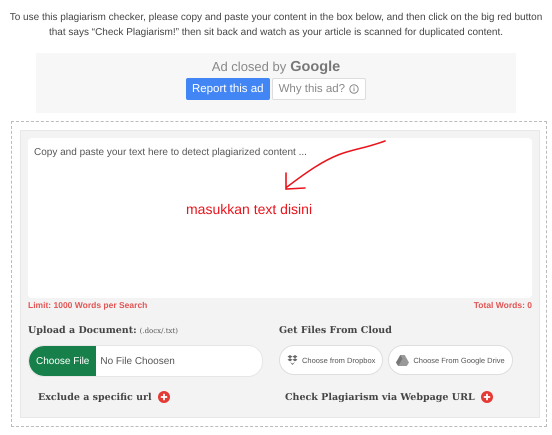  What do you see at coordinates (88, 305) in the screenshot?
I see `word-limit-text: Limit: 1000 Words per Search` at bounding box center [88, 305].